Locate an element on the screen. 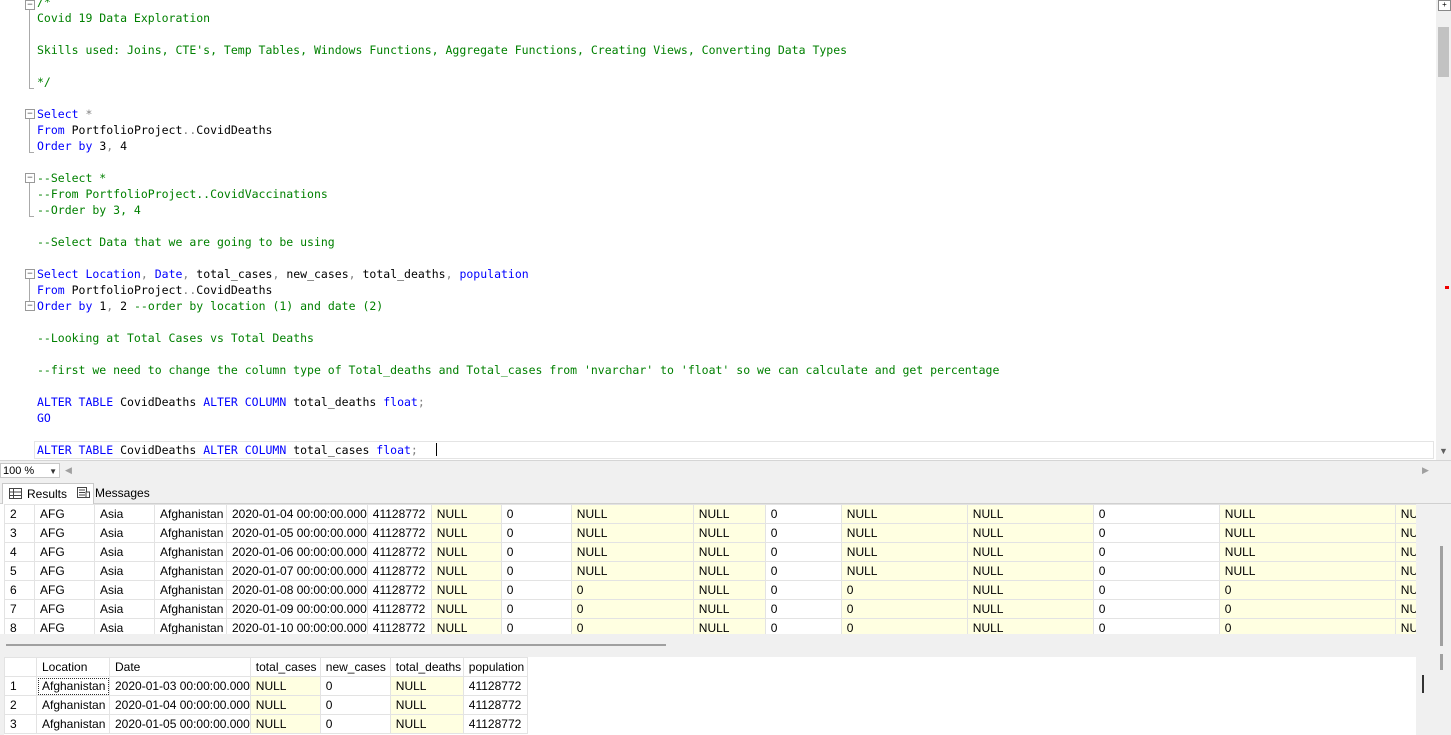 This screenshot has height=735, width=1451. table-cell: 2020-01-04 00:00:00.000 is located at coordinates (297, 514).